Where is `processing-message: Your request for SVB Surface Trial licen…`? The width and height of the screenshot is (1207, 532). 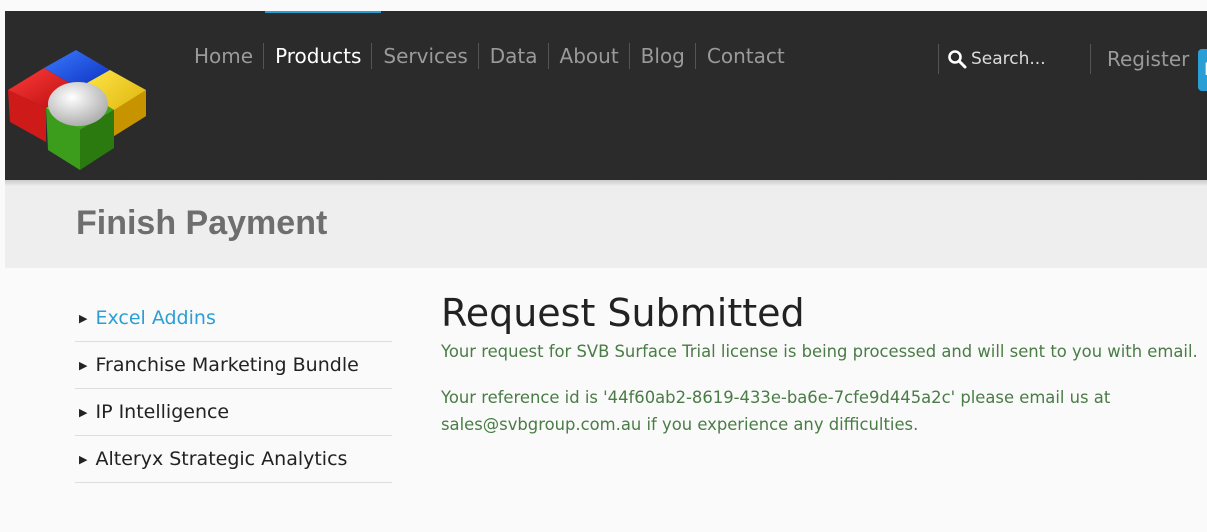
processing-message: Your request for SVB Surface Trial licen… is located at coordinates (819, 351).